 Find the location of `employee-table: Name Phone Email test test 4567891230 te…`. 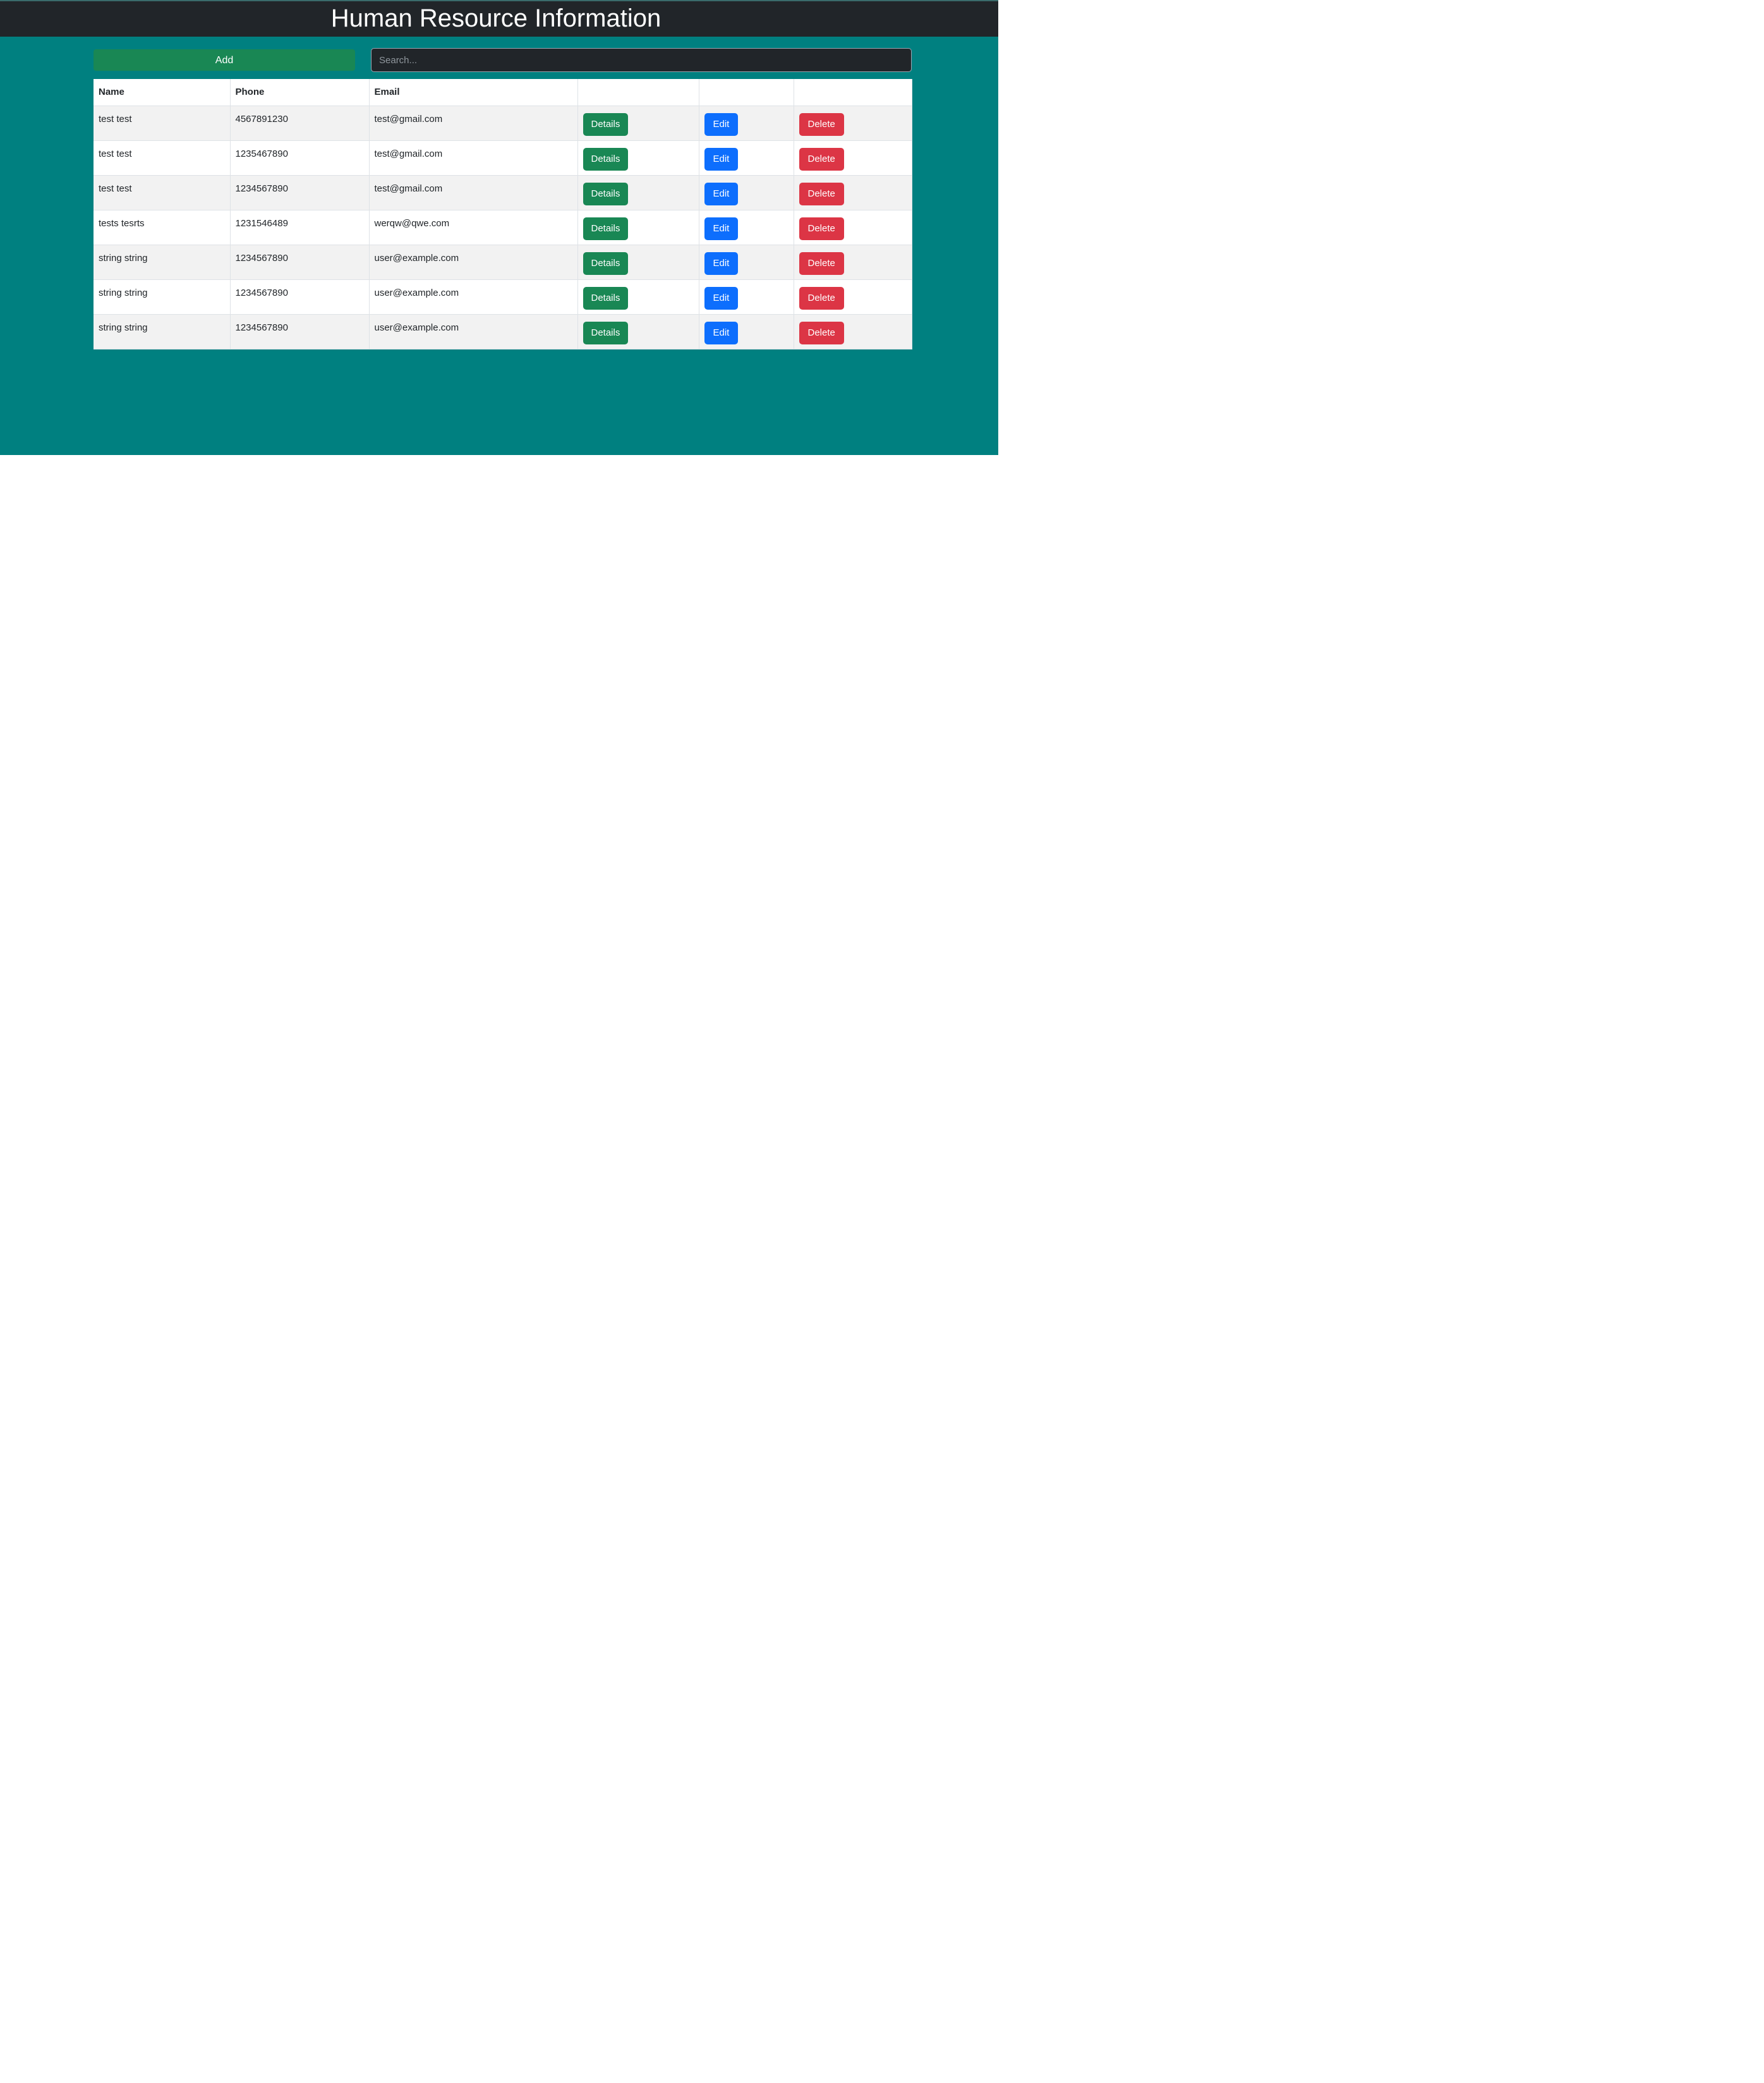

employee-table: Name Phone Email test test 4567891230 te… is located at coordinates (503, 214).